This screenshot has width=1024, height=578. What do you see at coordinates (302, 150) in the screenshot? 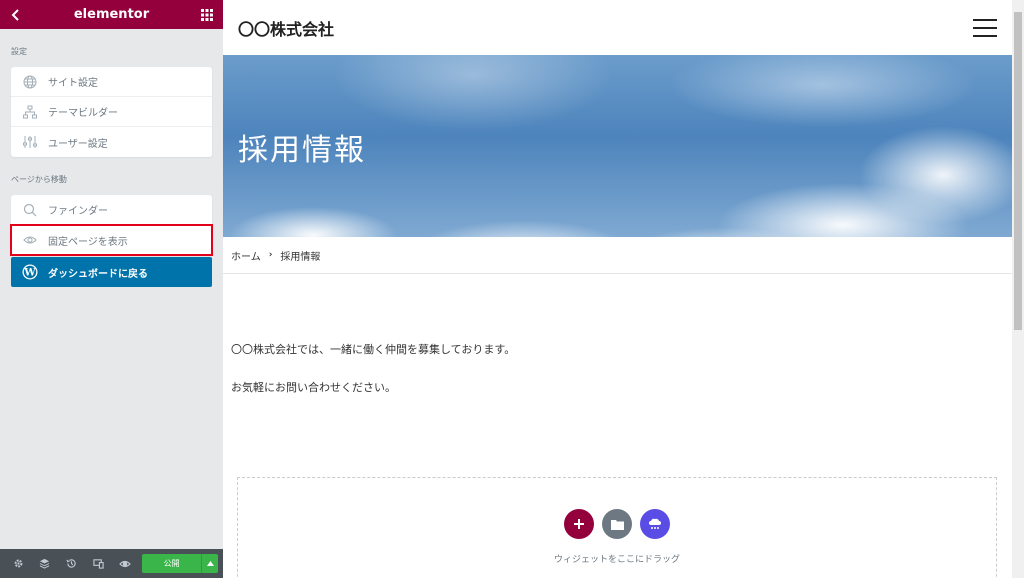
I see `hero-title: 採用情報` at bounding box center [302, 150].